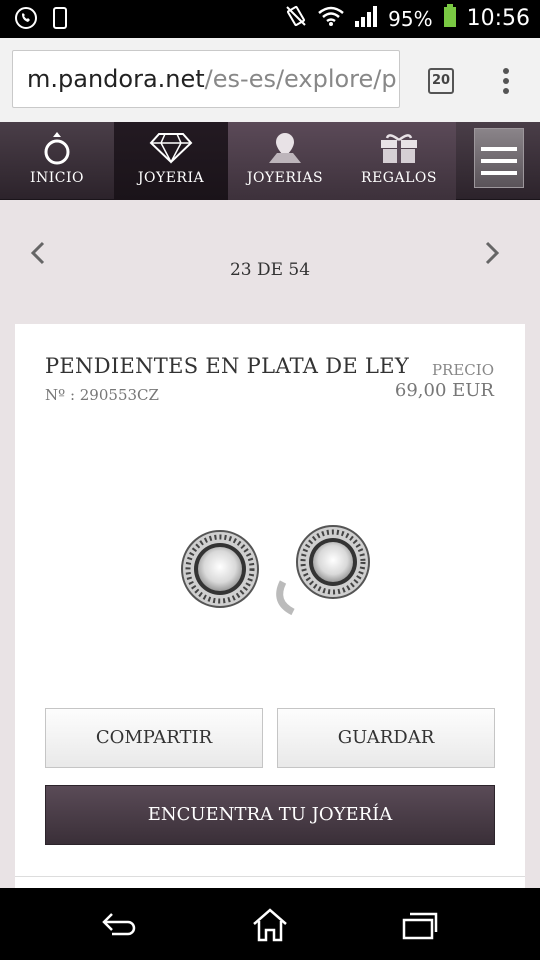 Image resolution: width=540 pixels, height=960 pixels. Describe the element at coordinates (171, 178) in the screenshot. I see `nav-label: JOYERIA` at that location.